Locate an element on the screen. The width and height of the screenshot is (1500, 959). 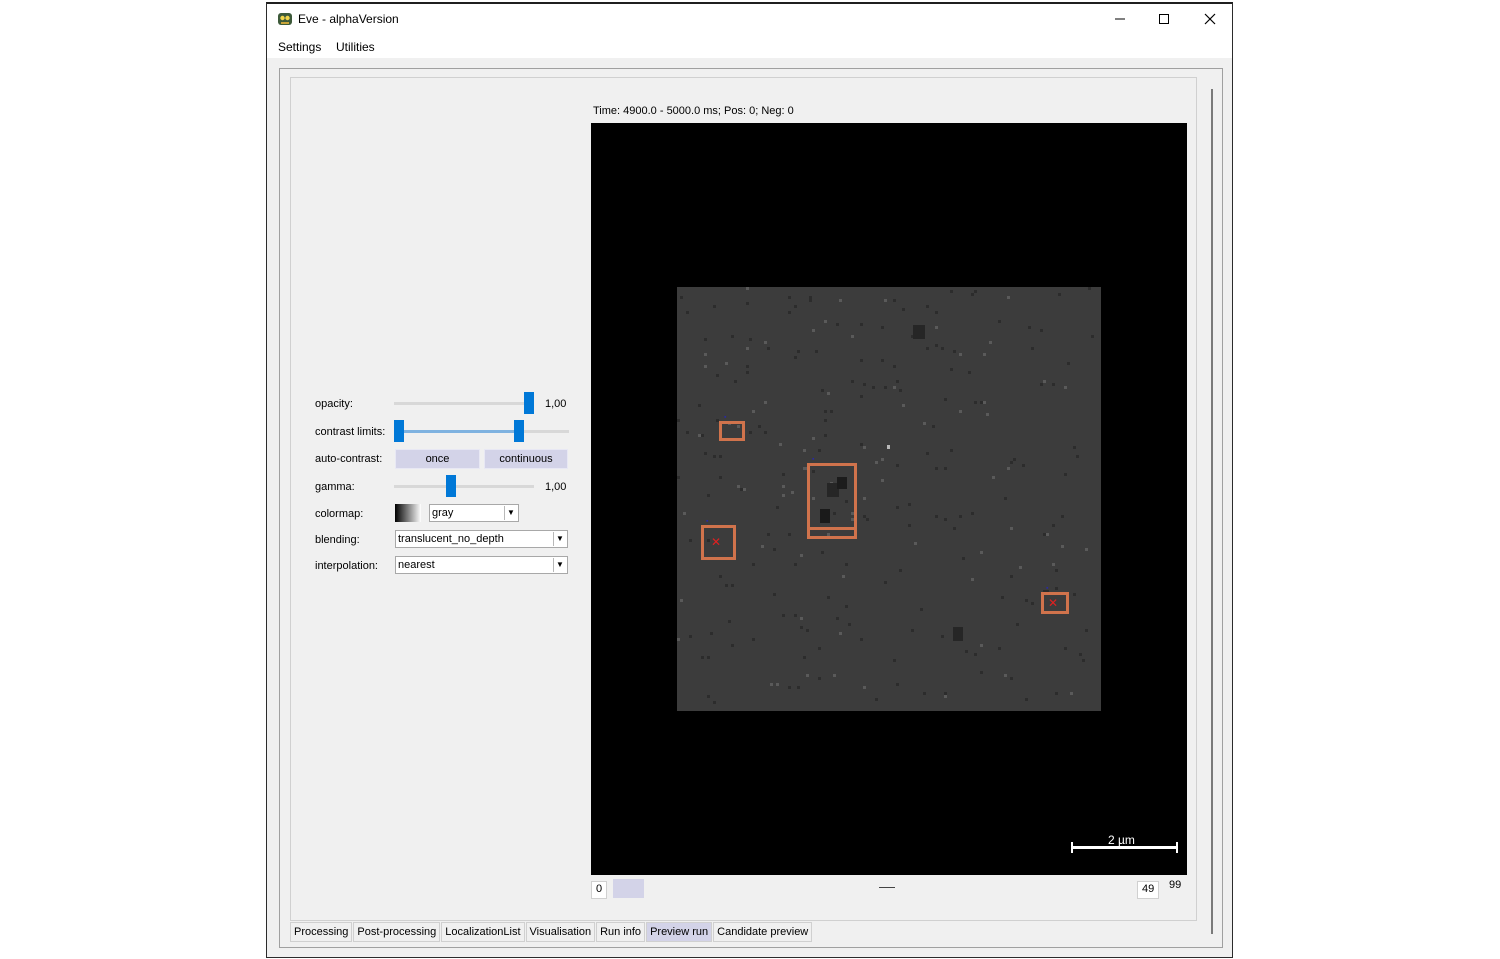
tab-preview-run: Preview run is located at coordinates (679, 932).